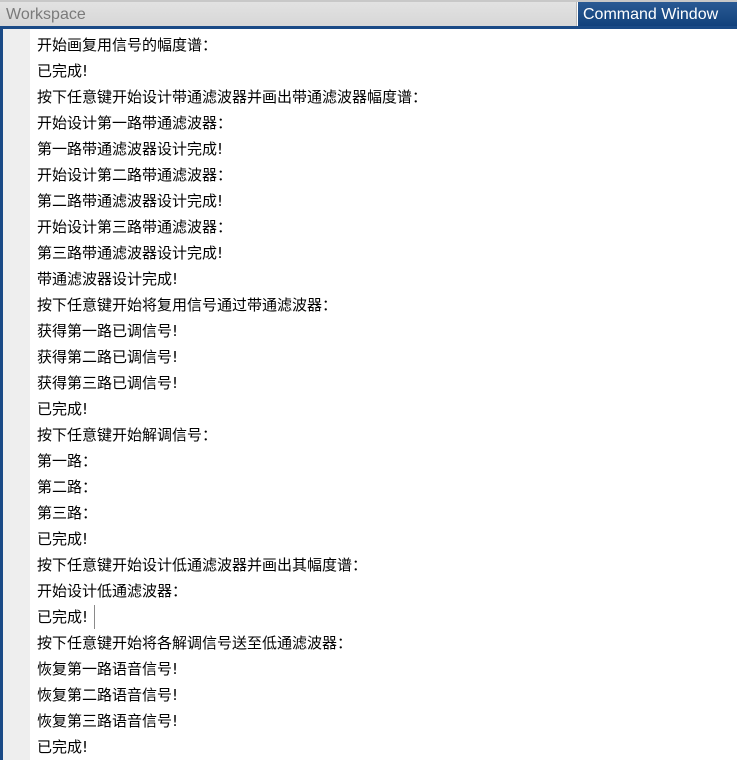 The image size is (737, 760). Describe the element at coordinates (108, 669) in the screenshot. I see `output-line: 恢复第一路语音信号!` at that location.